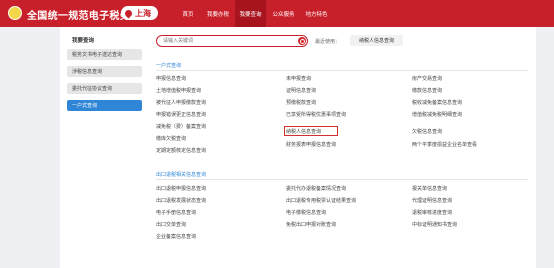 This screenshot has width=554, height=268. What do you see at coordinates (298, 78) in the screenshot?
I see `query-link: 未申报查询` at bounding box center [298, 78].